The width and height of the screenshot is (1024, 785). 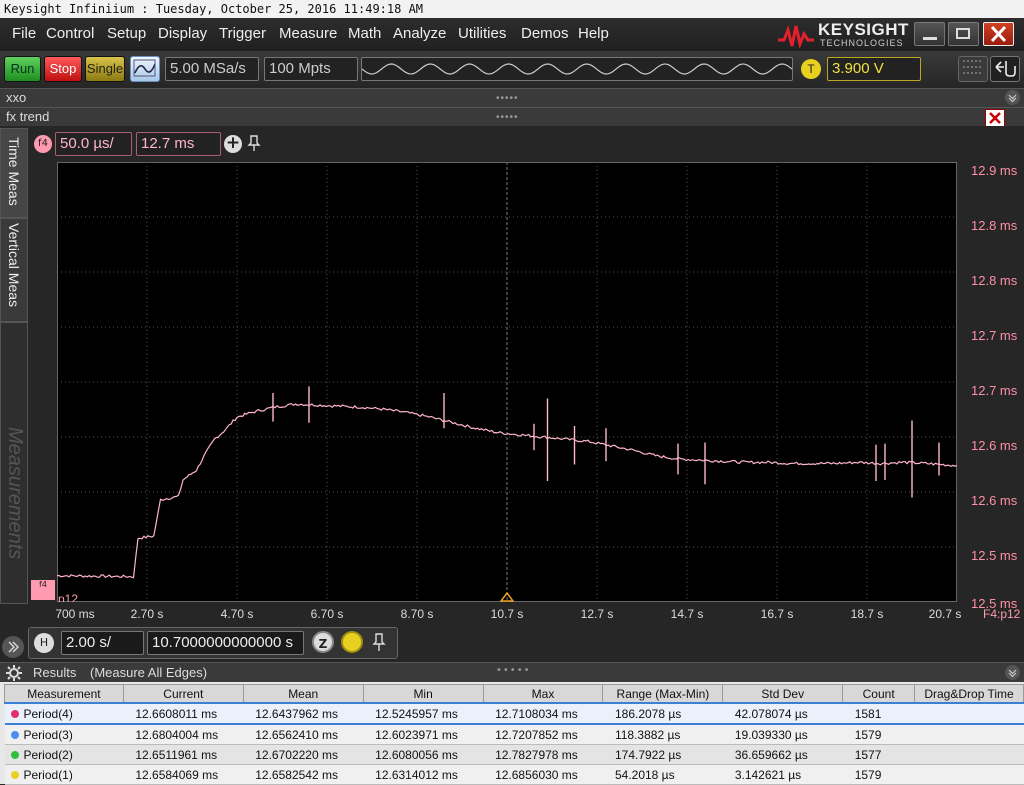 I want to click on touch-toggle-button, so click(x=1005, y=69).